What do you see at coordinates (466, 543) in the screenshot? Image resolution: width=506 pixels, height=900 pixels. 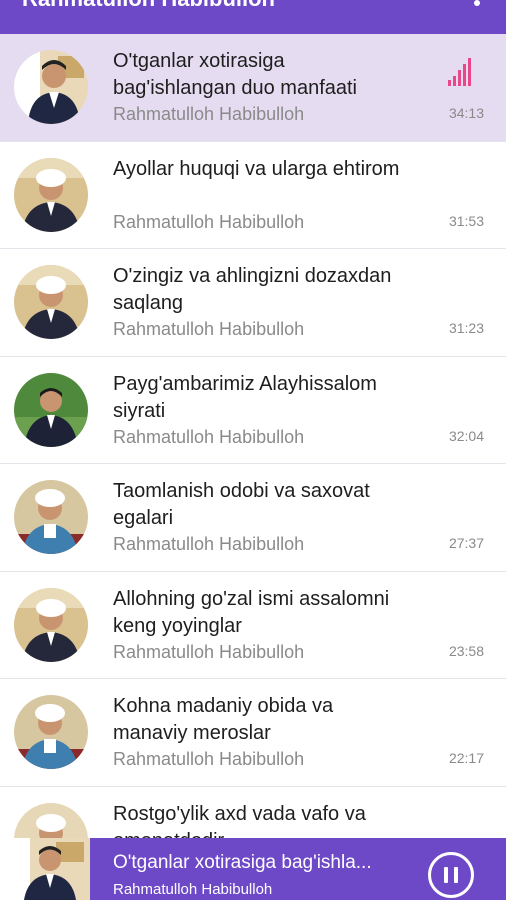 I see `track-duration: 27:37` at bounding box center [466, 543].